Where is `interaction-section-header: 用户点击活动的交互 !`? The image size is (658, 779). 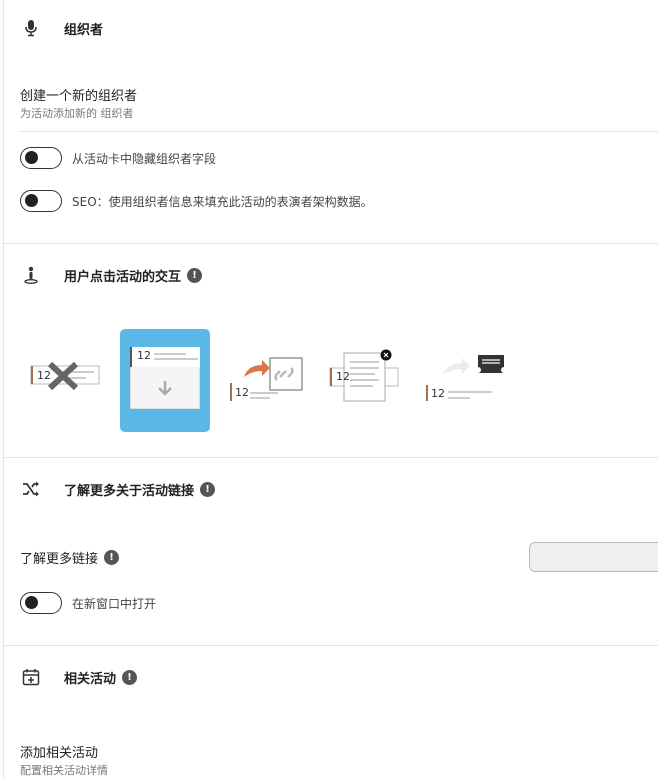 interaction-section-header: 用户点击活动的交互 ! is located at coordinates (111, 275).